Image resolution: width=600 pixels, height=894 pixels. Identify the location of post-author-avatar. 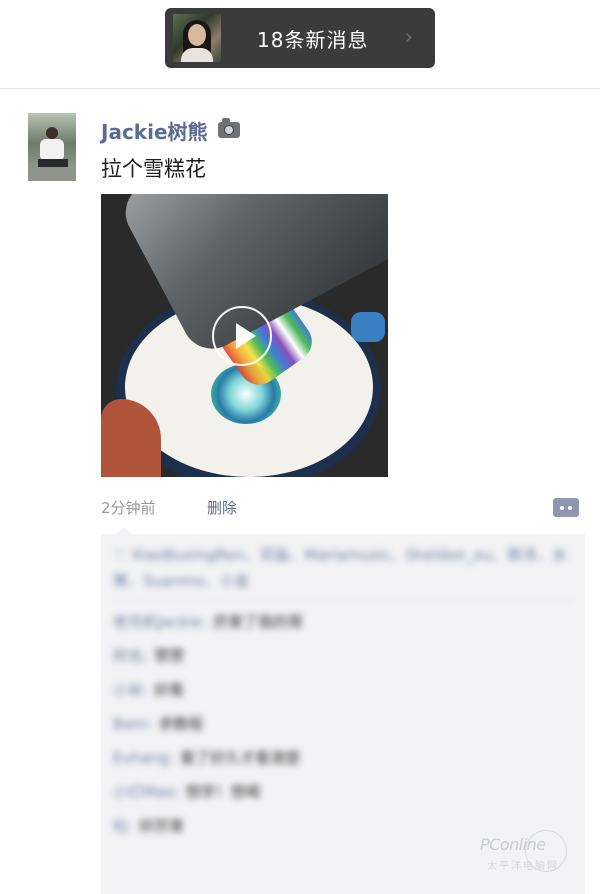
(52, 147).